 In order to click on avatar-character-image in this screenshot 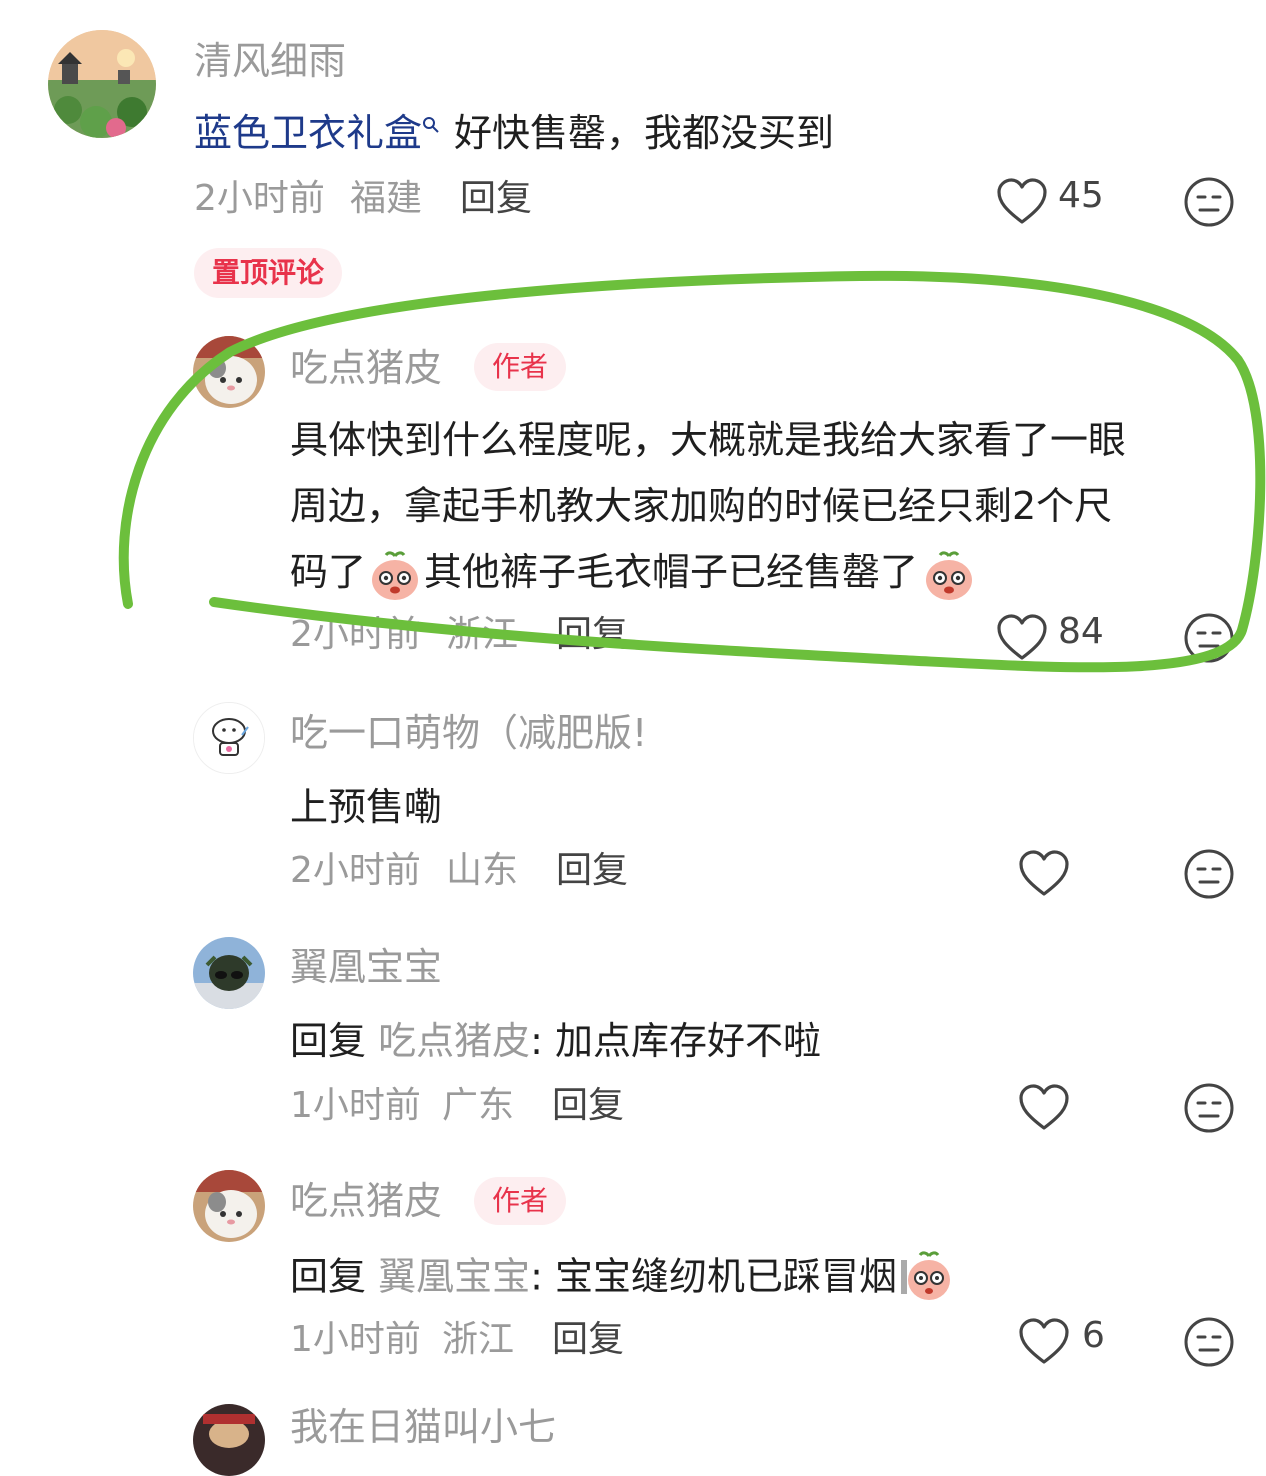, I will do `click(229, 973)`.